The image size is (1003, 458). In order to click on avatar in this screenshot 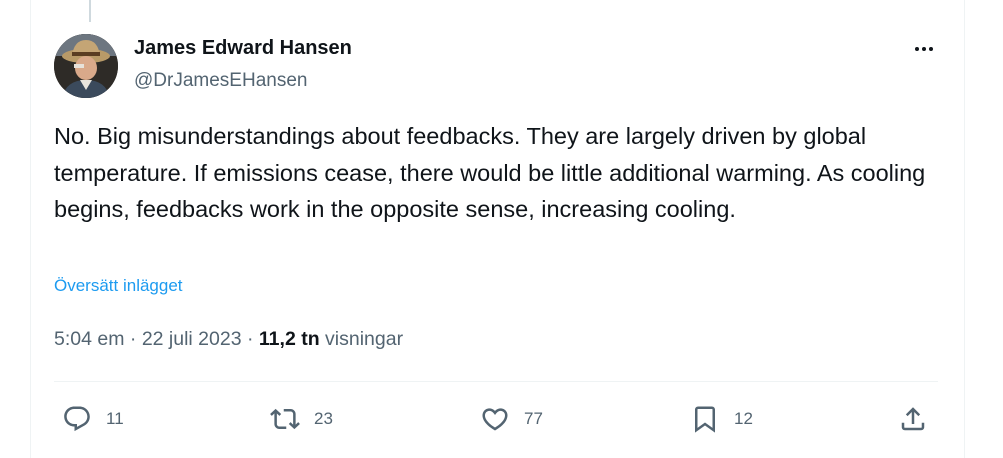, I will do `click(86, 66)`.